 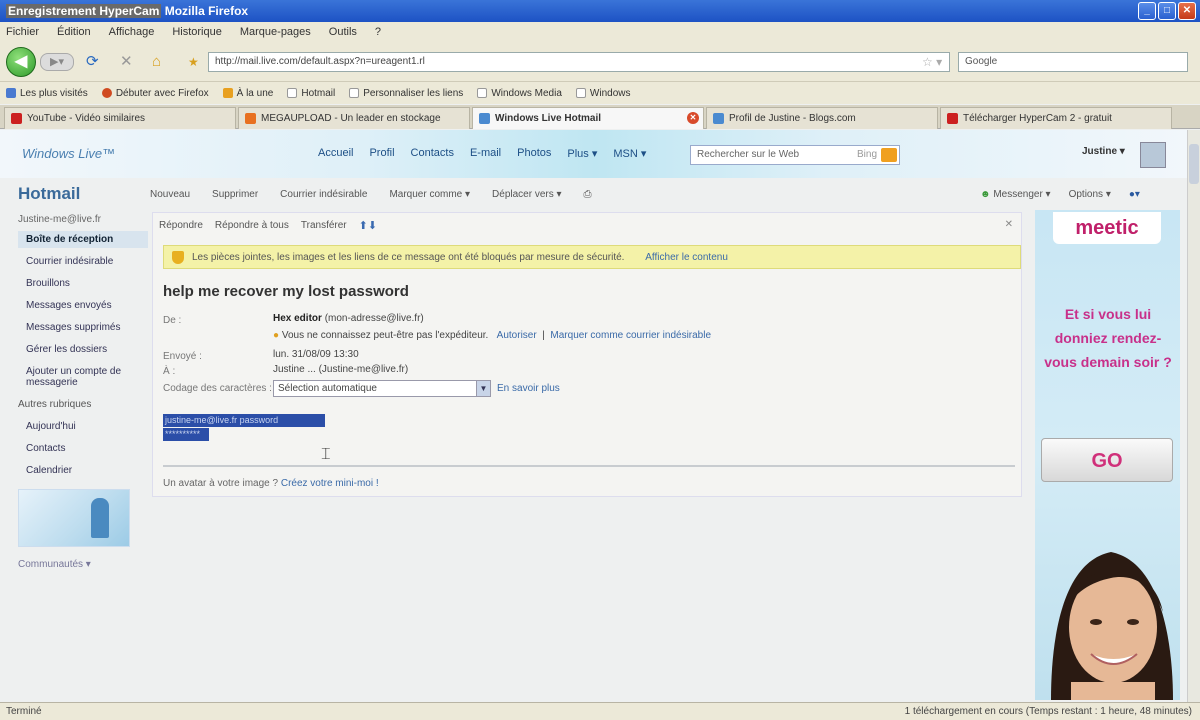 I want to click on manage-folders-link: Gérer les dossiers, so click(x=83, y=349).